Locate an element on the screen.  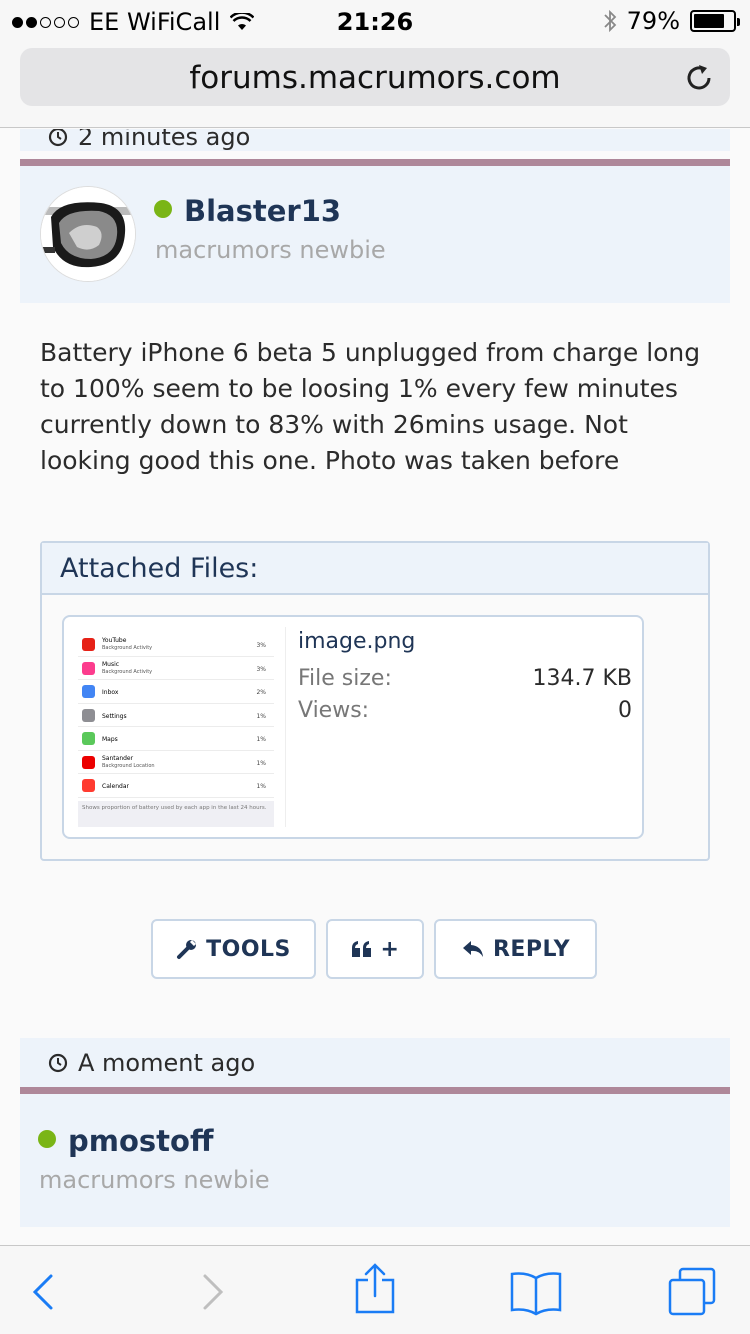
thumbnail-row: Santander Background Location 1% is located at coordinates (176, 762).